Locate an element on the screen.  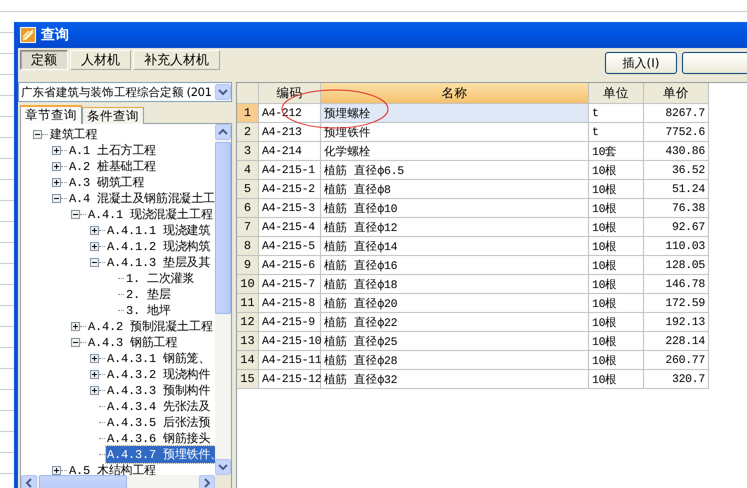
tree-item: A.4.3.5 后张法预 is located at coordinates (159, 422).